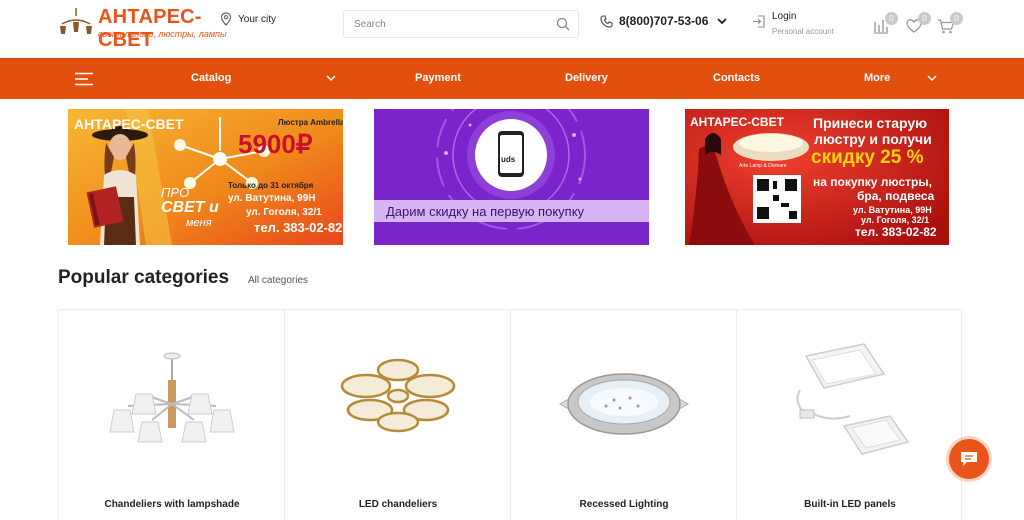  I want to click on category-card: Recessed Lighting, so click(624, 415).